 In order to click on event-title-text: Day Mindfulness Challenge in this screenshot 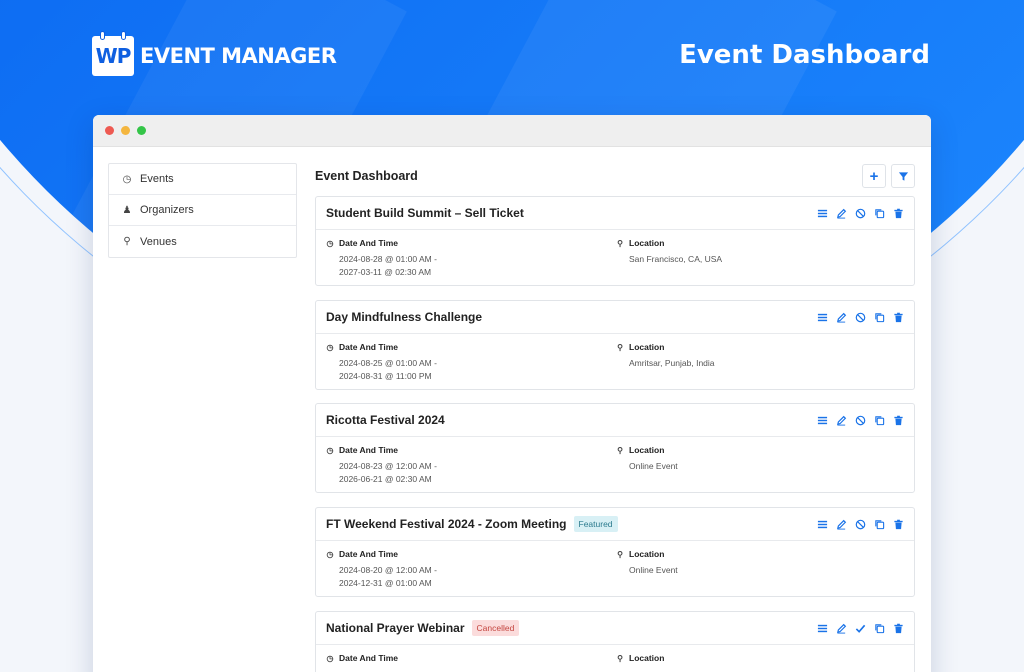, I will do `click(404, 317)`.